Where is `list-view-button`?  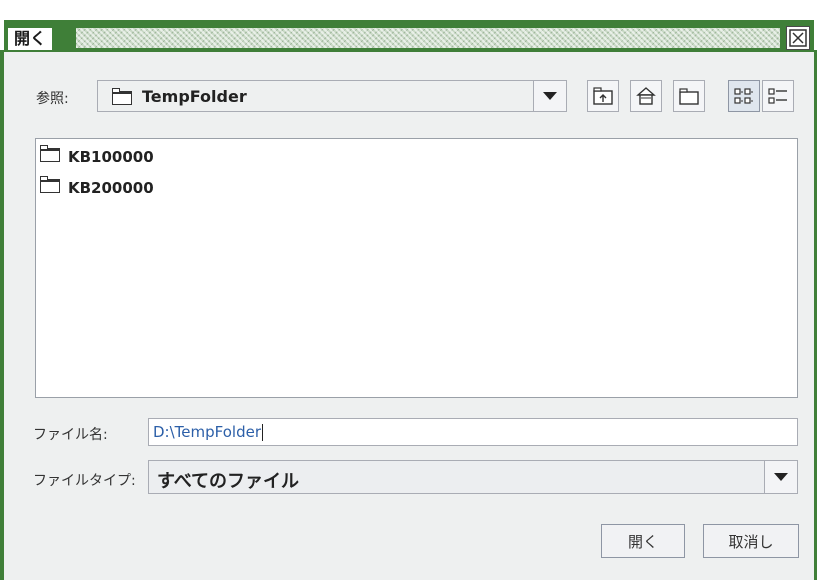 list-view-button is located at coordinates (744, 96).